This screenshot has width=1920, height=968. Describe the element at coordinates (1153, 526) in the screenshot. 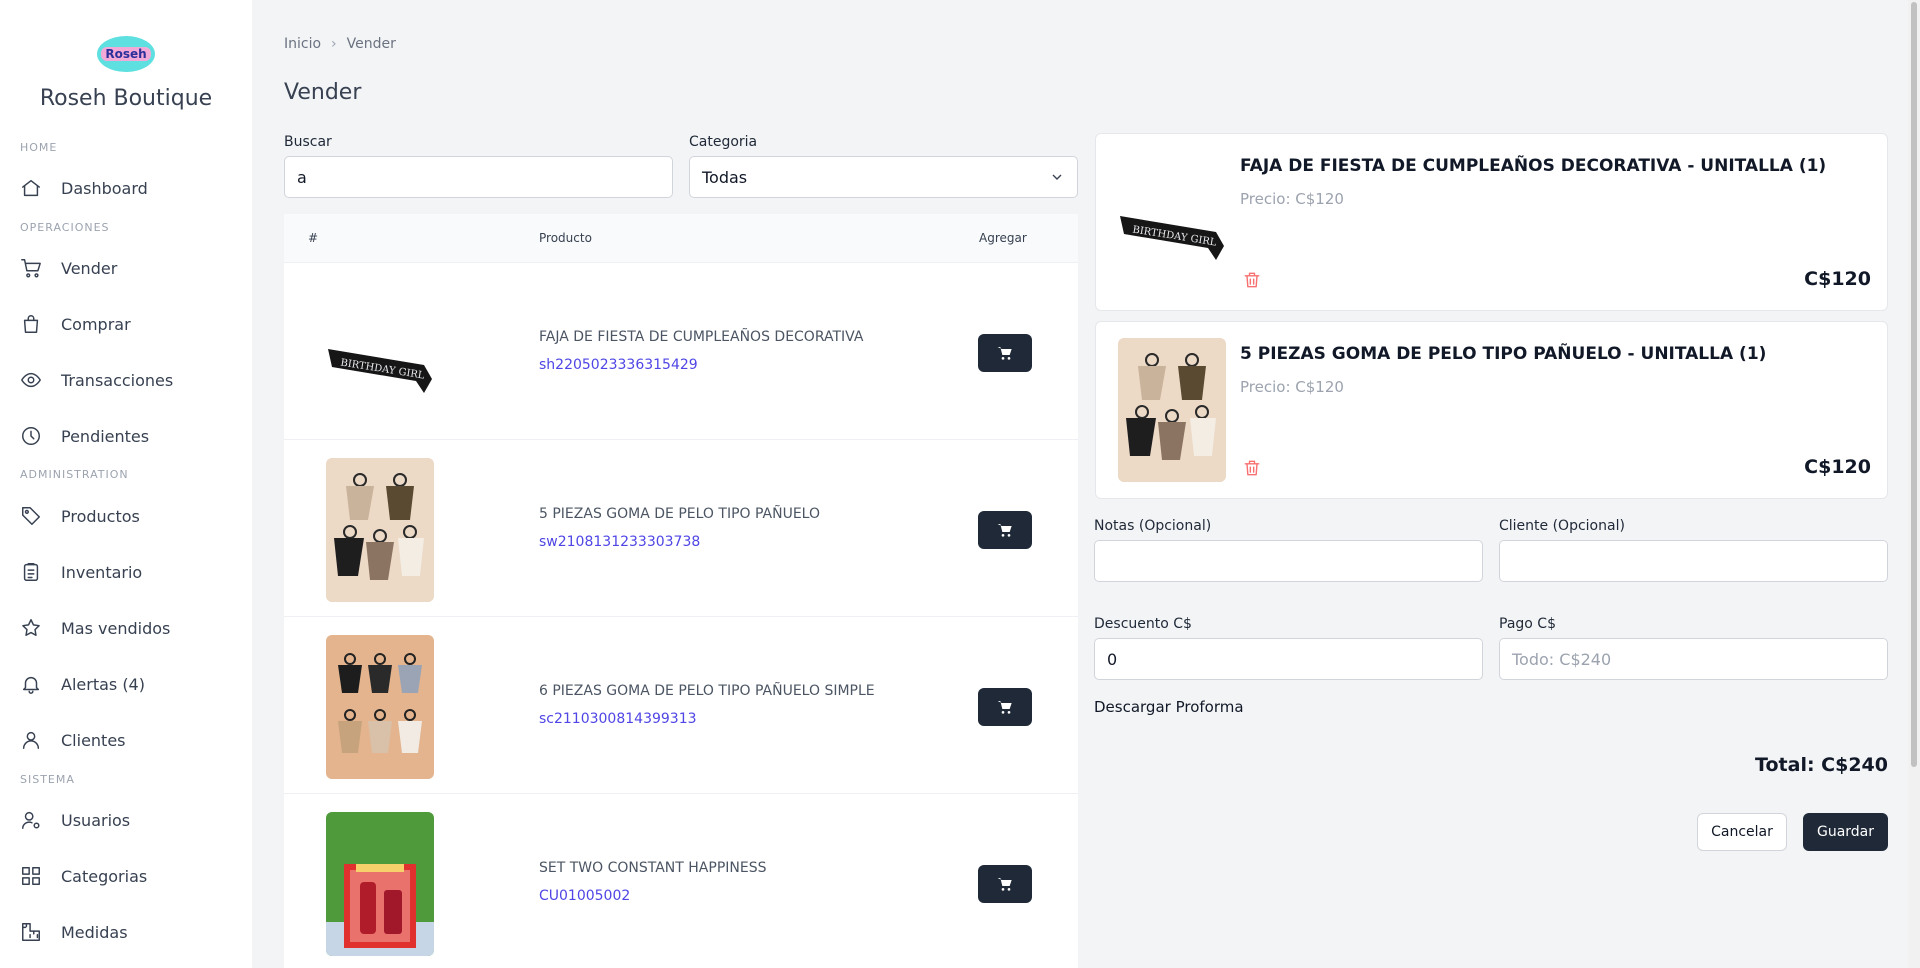

I see `notes-label: Notas (Opcional)` at that location.